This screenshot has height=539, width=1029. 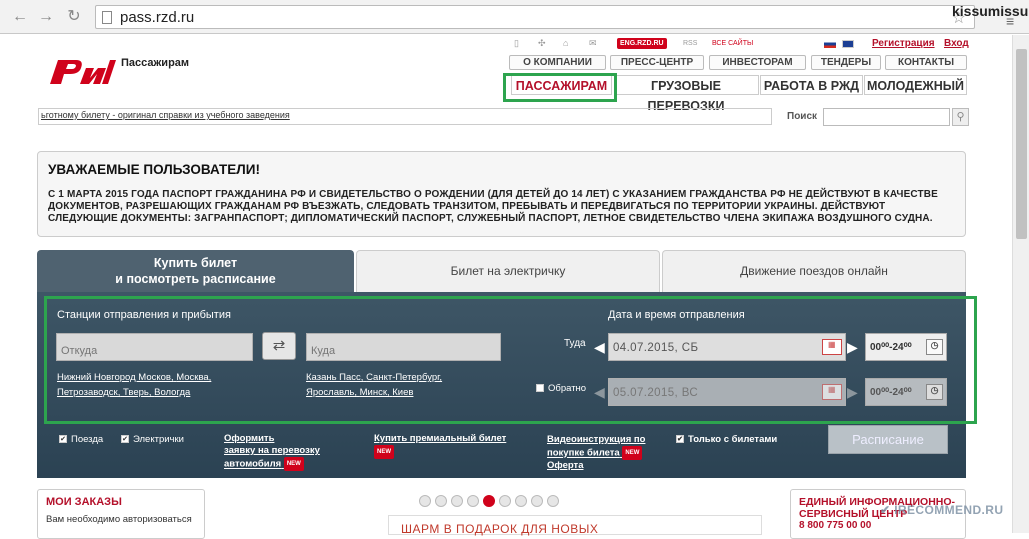 I want to click on there-label: Туда, so click(x=575, y=343).